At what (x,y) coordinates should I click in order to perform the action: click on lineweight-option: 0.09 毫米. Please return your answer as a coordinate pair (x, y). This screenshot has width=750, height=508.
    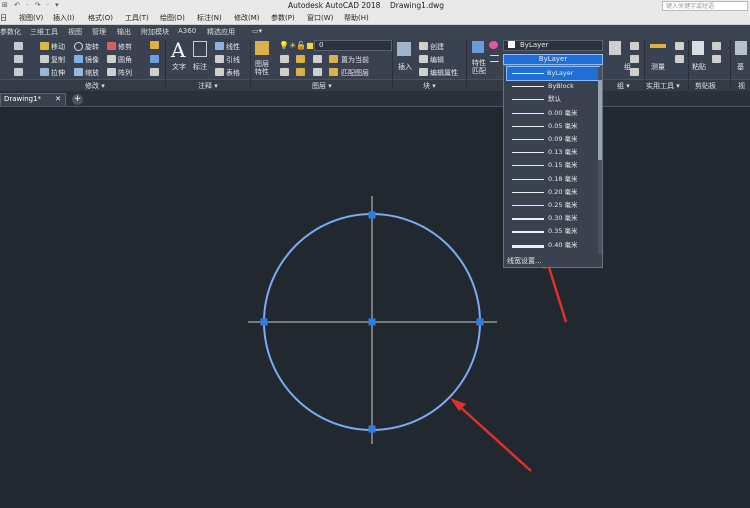
    Looking at the image, I should click on (553, 139).